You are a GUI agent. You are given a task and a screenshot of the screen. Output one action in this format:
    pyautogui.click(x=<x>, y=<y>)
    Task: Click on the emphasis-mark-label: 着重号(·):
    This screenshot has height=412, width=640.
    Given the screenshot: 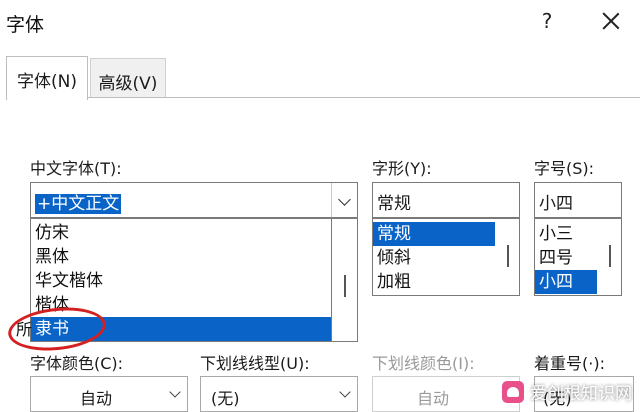 What is the action you would take?
    pyautogui.click(x=569, y=363)
    